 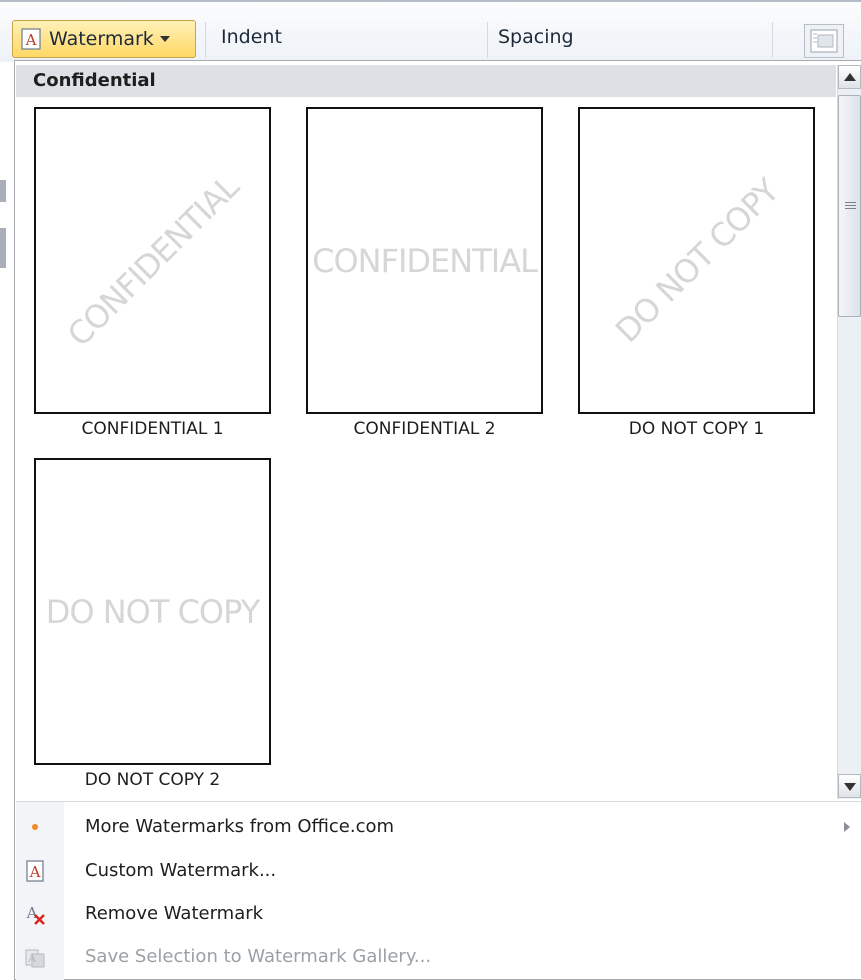 I want to click on arrow-down-icon, so click(x=850, y=787).